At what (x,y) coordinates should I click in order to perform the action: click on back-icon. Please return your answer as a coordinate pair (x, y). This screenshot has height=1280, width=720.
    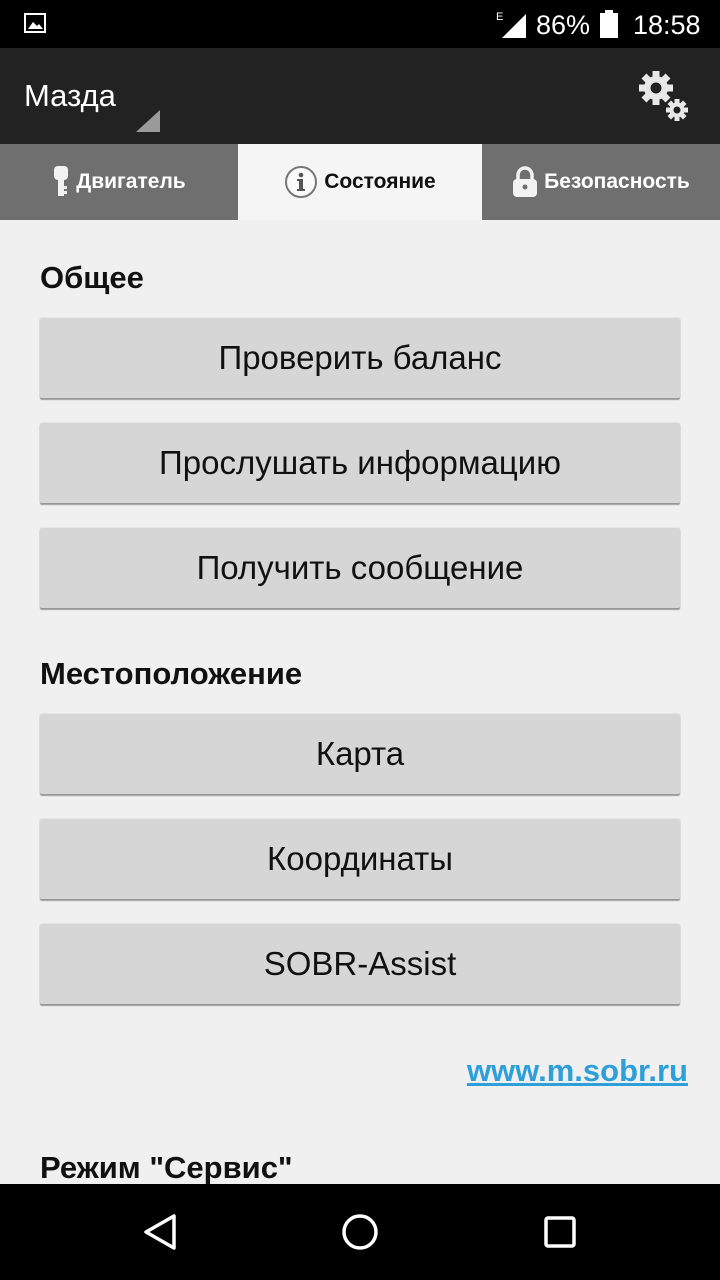
    Looking at the image, I should click on (160, 1232).